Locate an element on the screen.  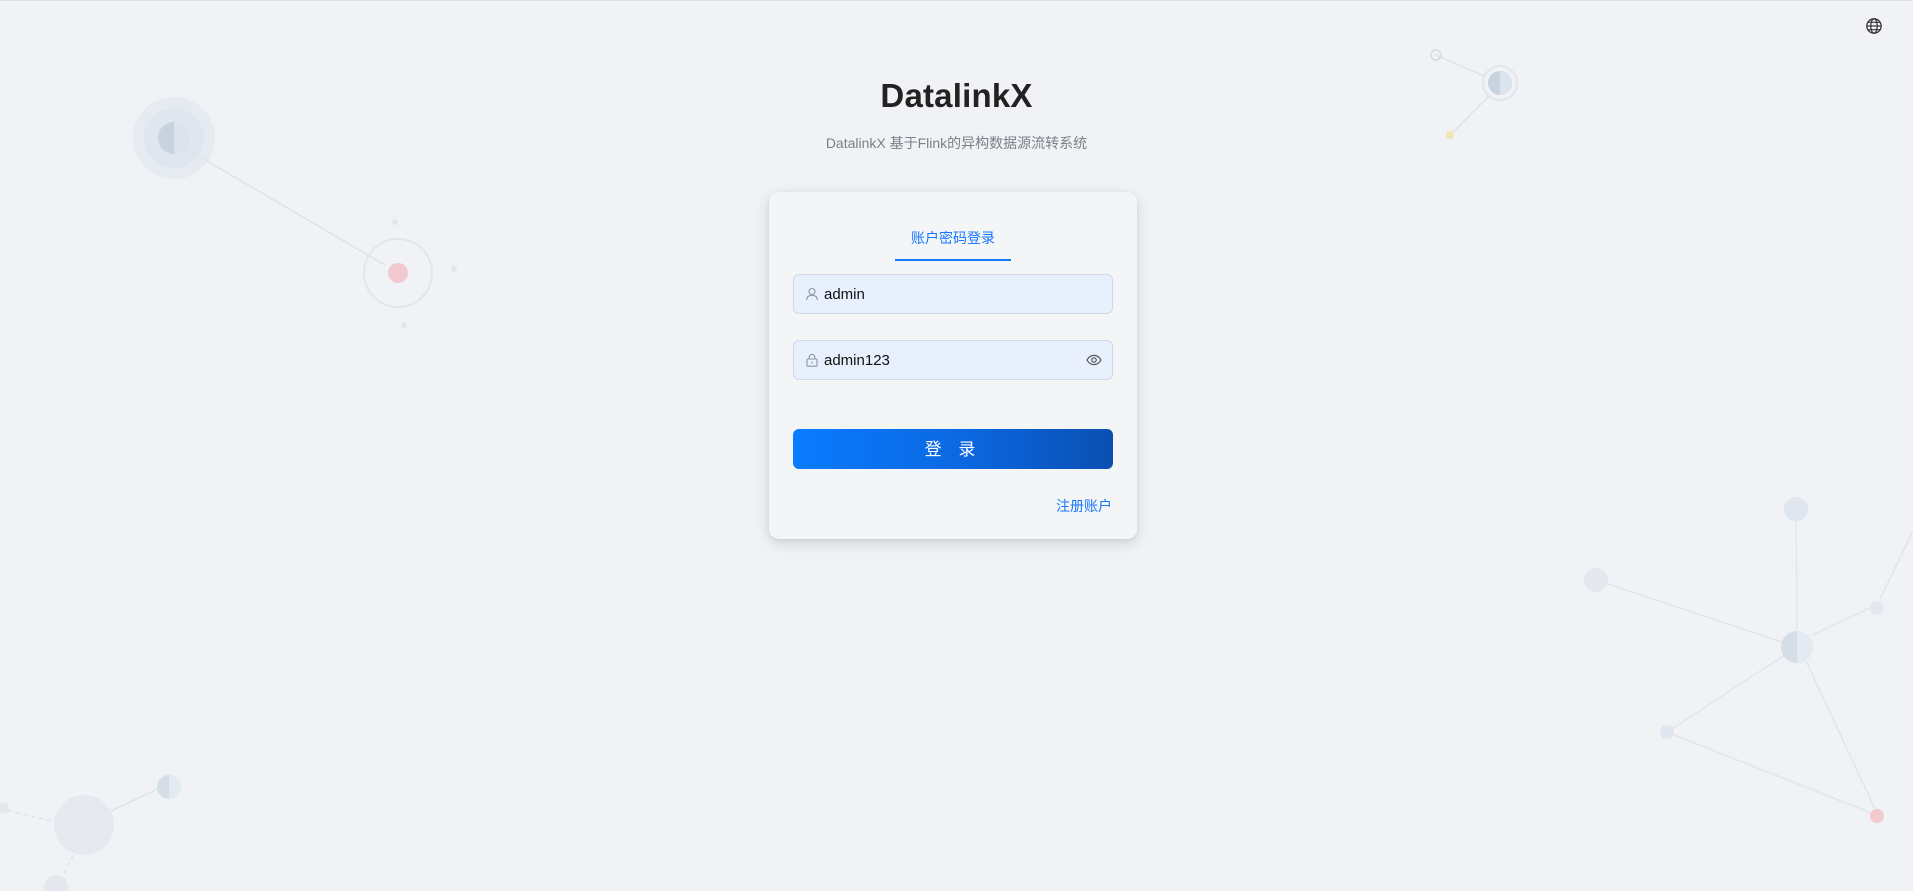
app-title: DatalinkX is located at coordinates (956, 95).